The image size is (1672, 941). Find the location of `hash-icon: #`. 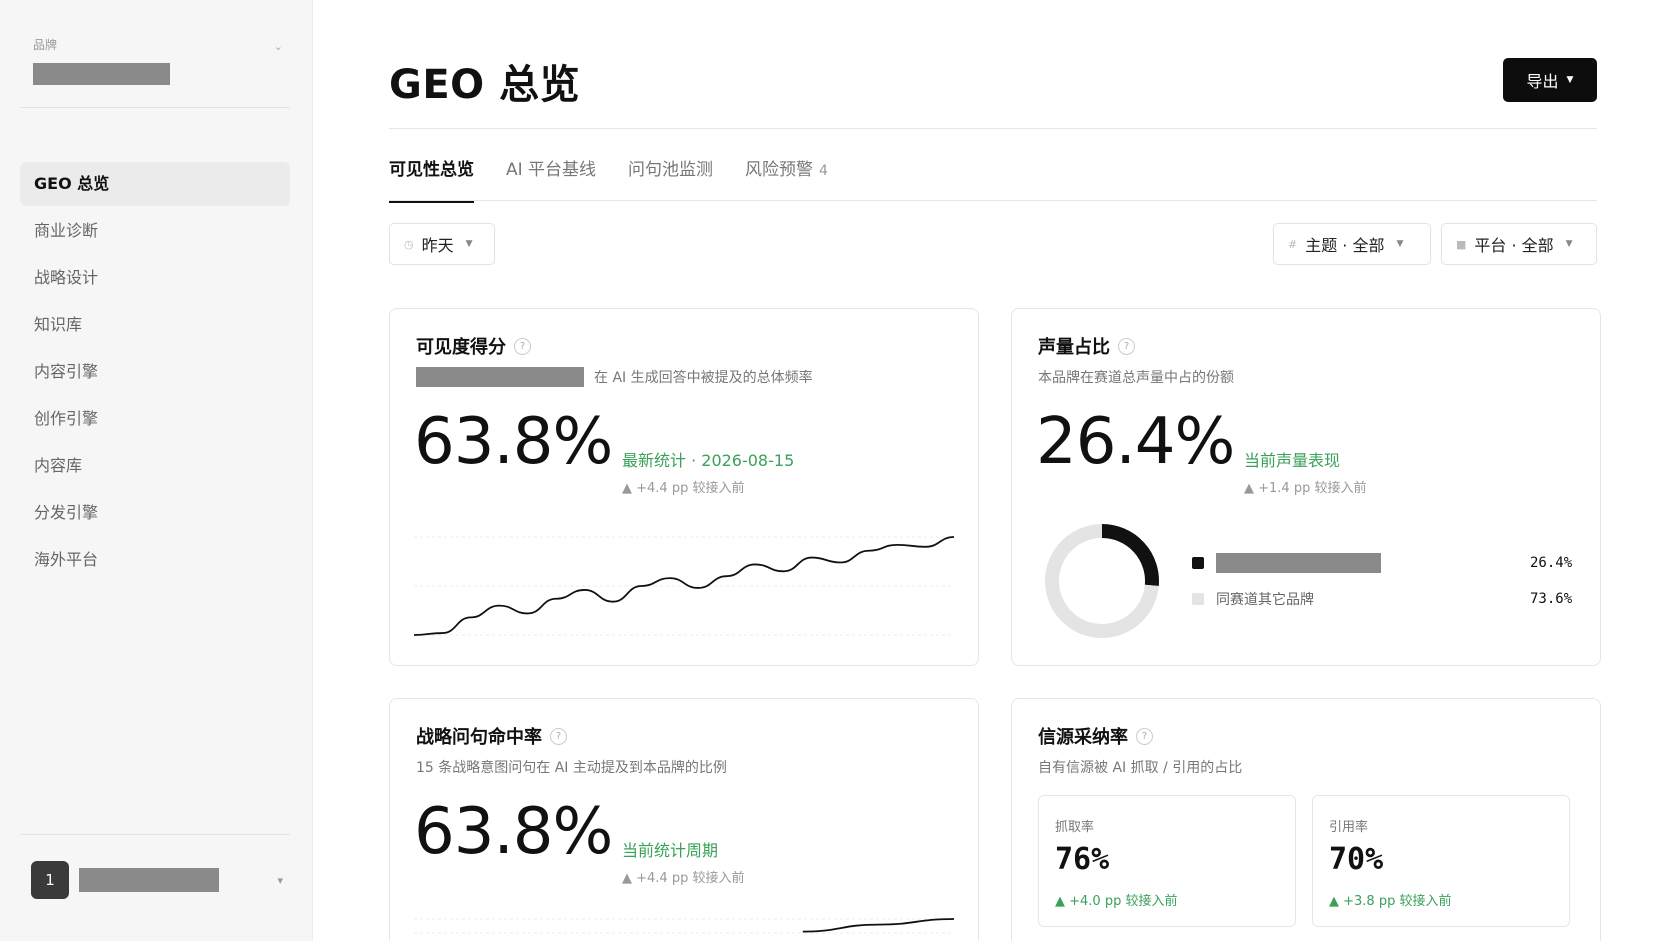

hash-icon: # is located at coordinates (1293, 244).